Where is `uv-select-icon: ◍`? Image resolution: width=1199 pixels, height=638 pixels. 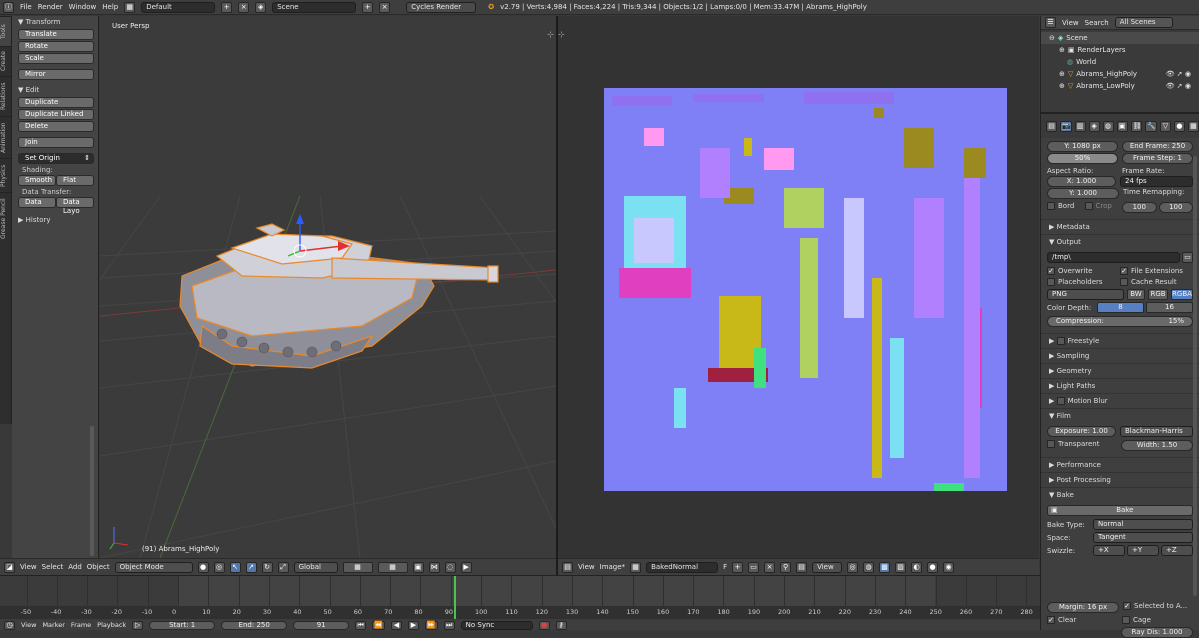 uv-select-icon: ◍ is located at coordinates (869, 567).